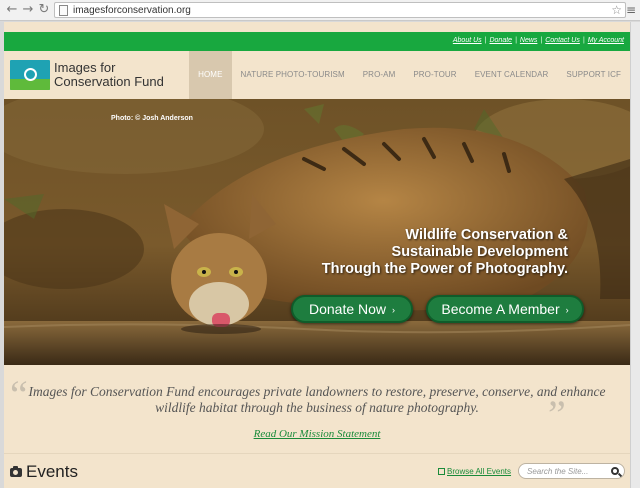 This screenshot has width=640, height=488. I want to click on url-text: imagesforconservation.org, so click(132, 10).